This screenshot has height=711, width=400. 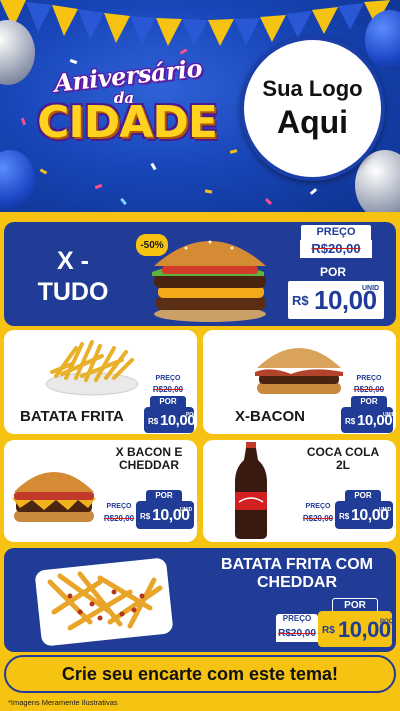 What do you see at coordinates (251, 490) in the screenshot?
I see `soda-bottle-icon` at bounding box center [251, 490].